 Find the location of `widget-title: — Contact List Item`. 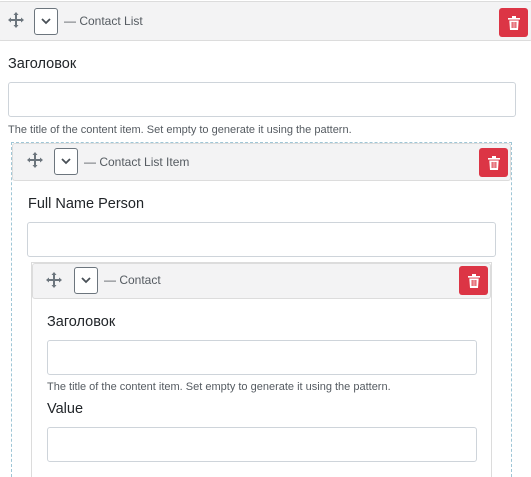

widget-title: — Contact List Item is located at coordinates (137, 162).